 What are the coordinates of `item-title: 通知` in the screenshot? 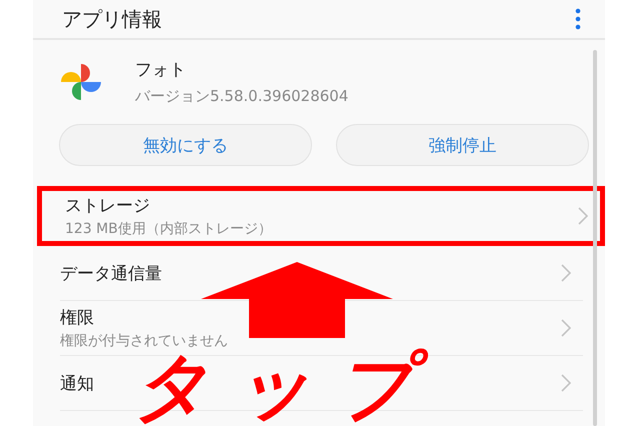 It's located at (77, 383).